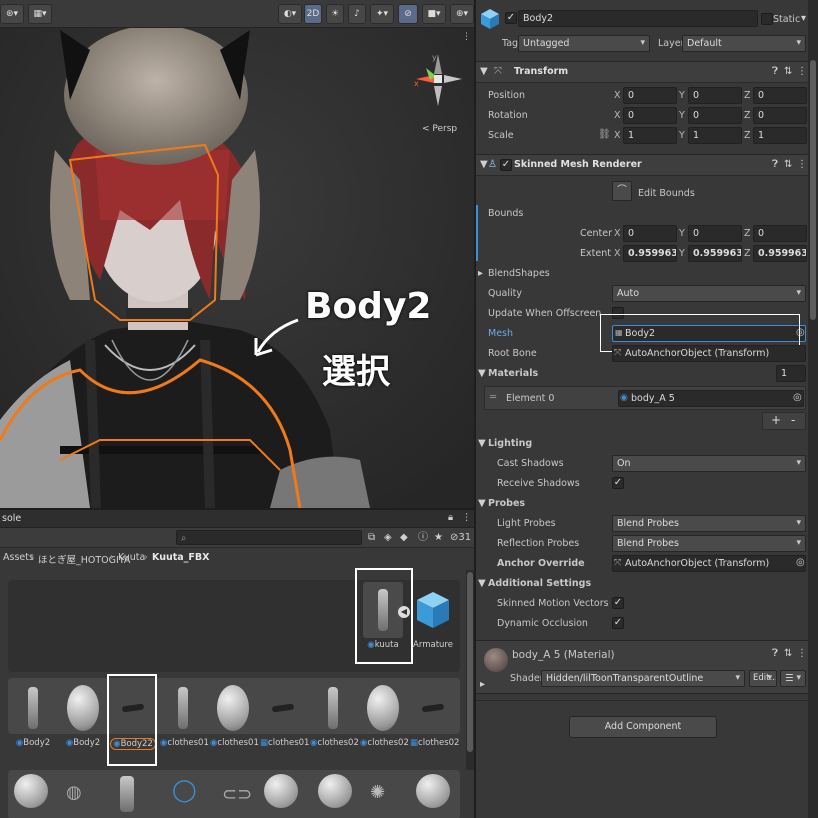 The width and height of the screenshot is (818, 818). What do you see at coordinates (776, 420) in the screenshot?
I see `add-element-button: +` at bounding box center [776, 420].